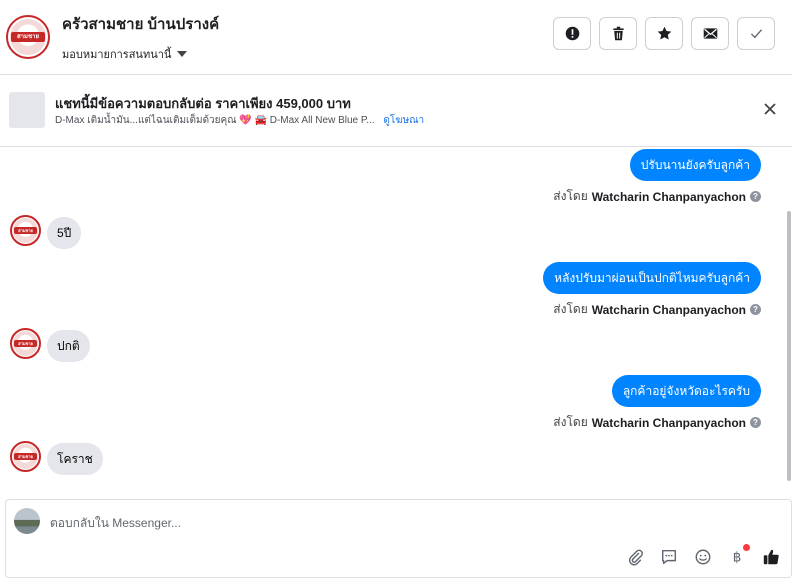 The width and height of the screenshot is (792, 578). What do you see at coordinates (75, 459) in the screenshot?
I see `incoming-message: โคราช` at bounding box center [75, 459].